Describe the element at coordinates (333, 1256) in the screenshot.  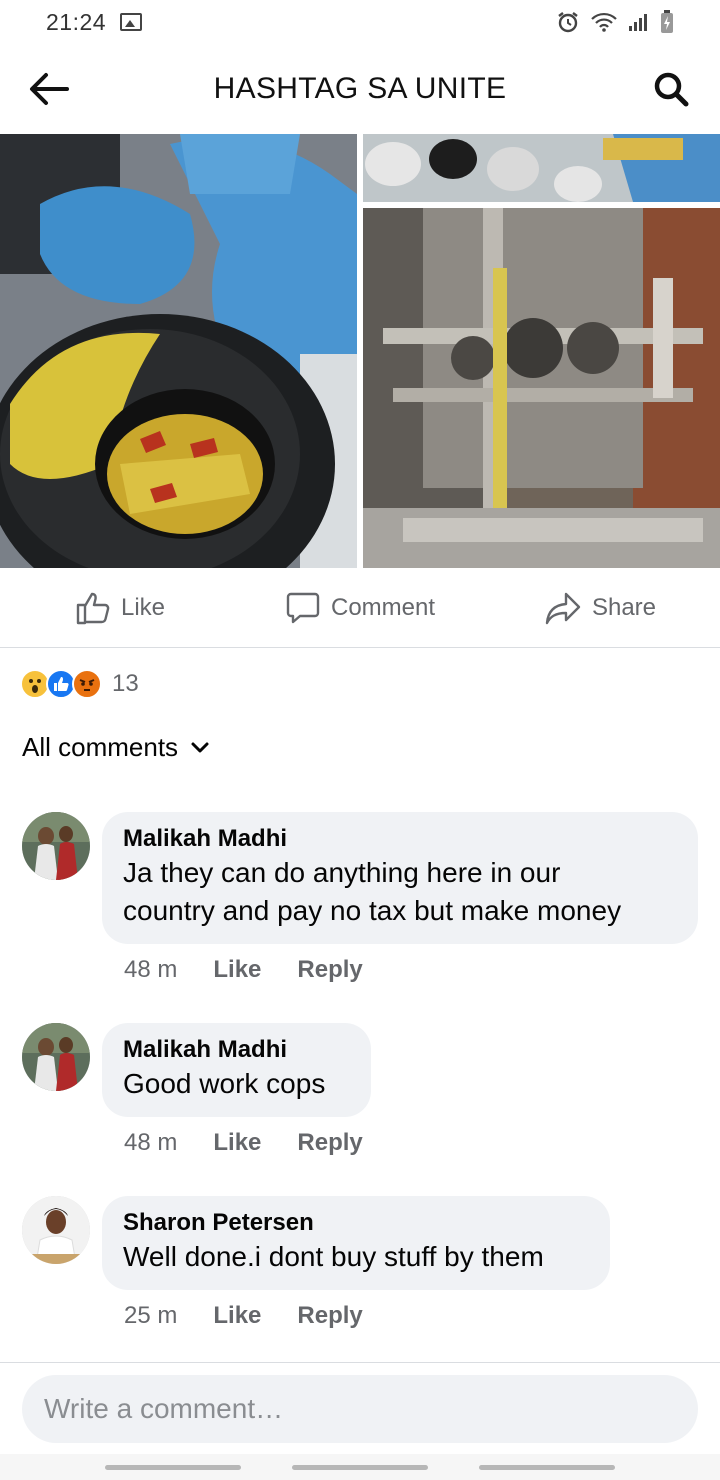
I see `comment-text: Well done.i dont buy stuff by them` at that location.